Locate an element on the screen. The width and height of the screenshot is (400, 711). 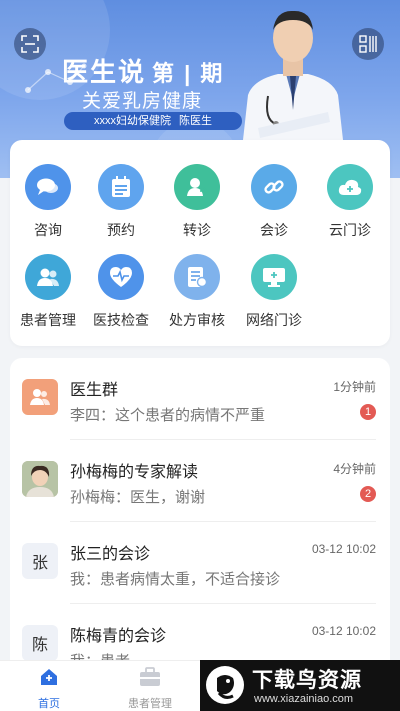
message-title: 张三的会诊 is located at coordinates (110, 554).